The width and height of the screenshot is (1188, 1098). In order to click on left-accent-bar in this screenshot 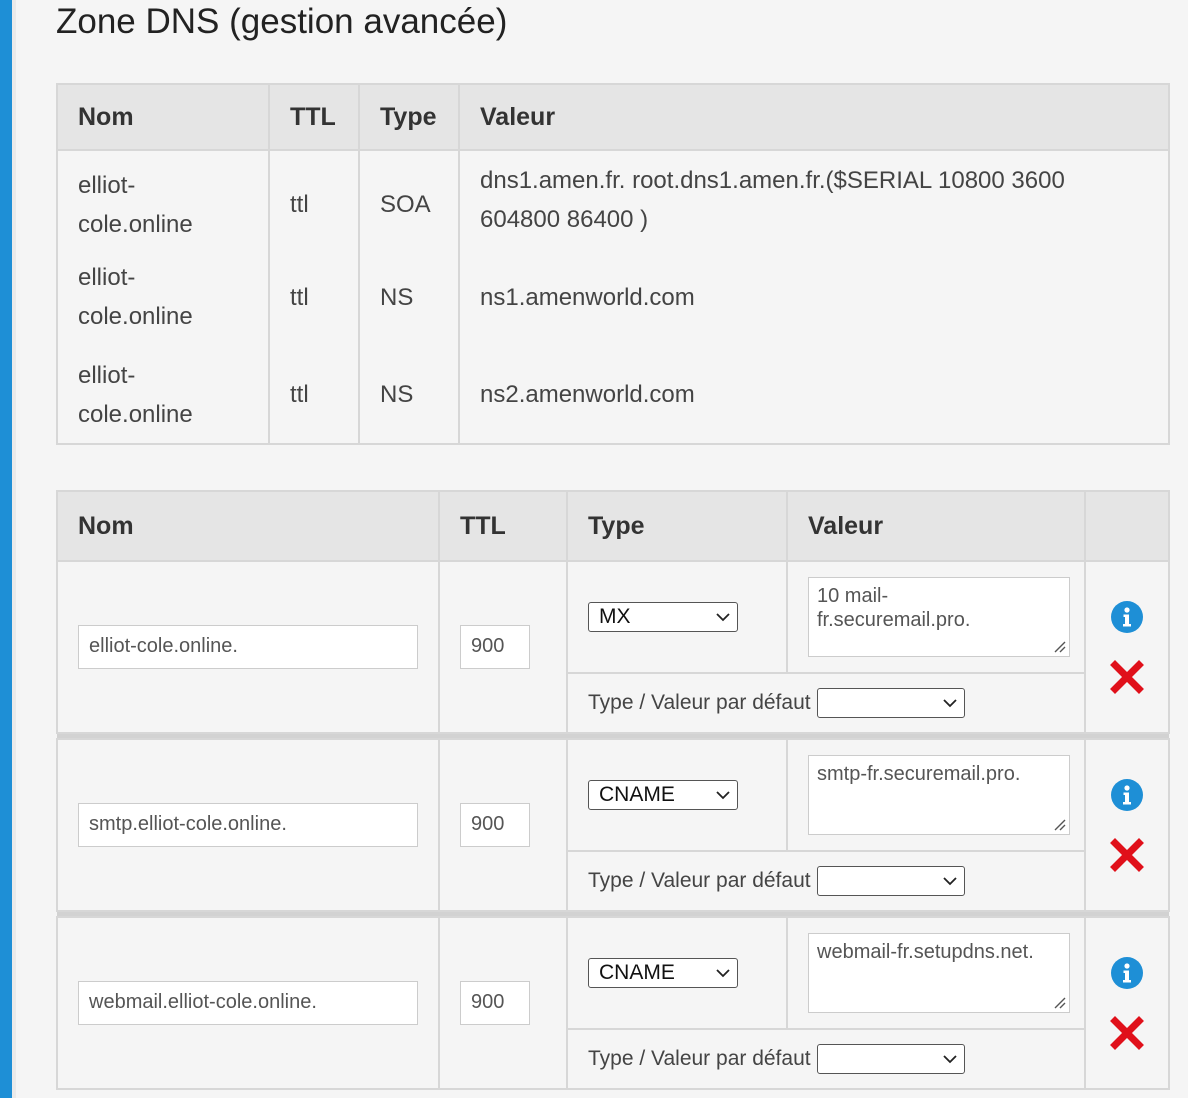, I will do `click(8, 549)`.